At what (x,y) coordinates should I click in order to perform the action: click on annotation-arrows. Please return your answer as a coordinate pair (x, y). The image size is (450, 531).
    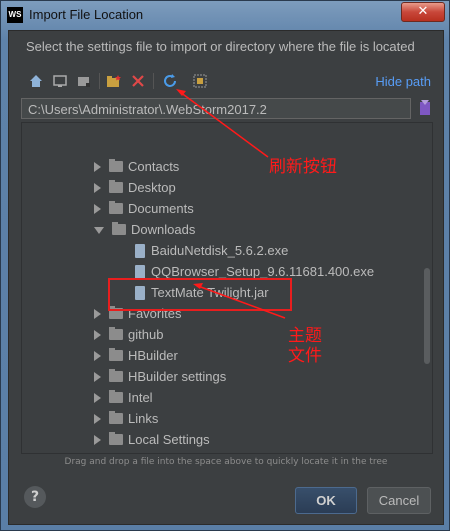
    Looking at the image, I should click on (231, 204).